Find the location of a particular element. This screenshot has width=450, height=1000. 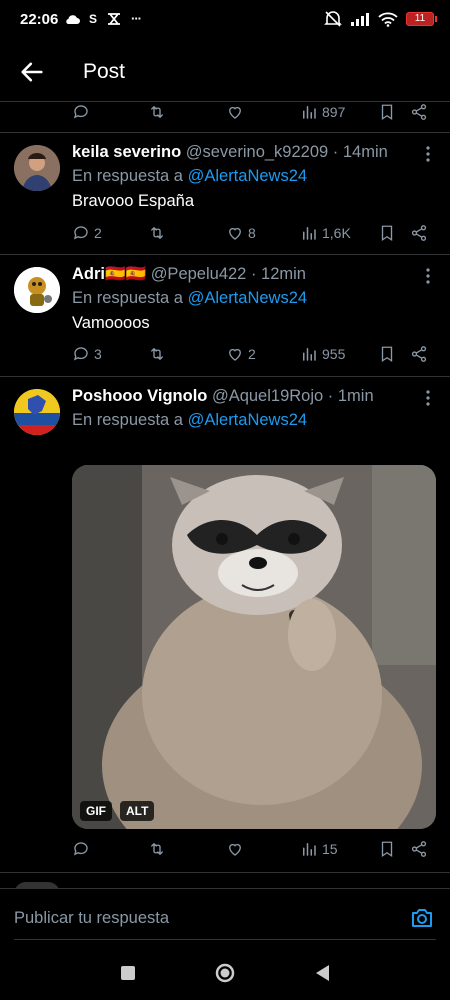

views-button: 1,6K is located at coordinates (325, 233).